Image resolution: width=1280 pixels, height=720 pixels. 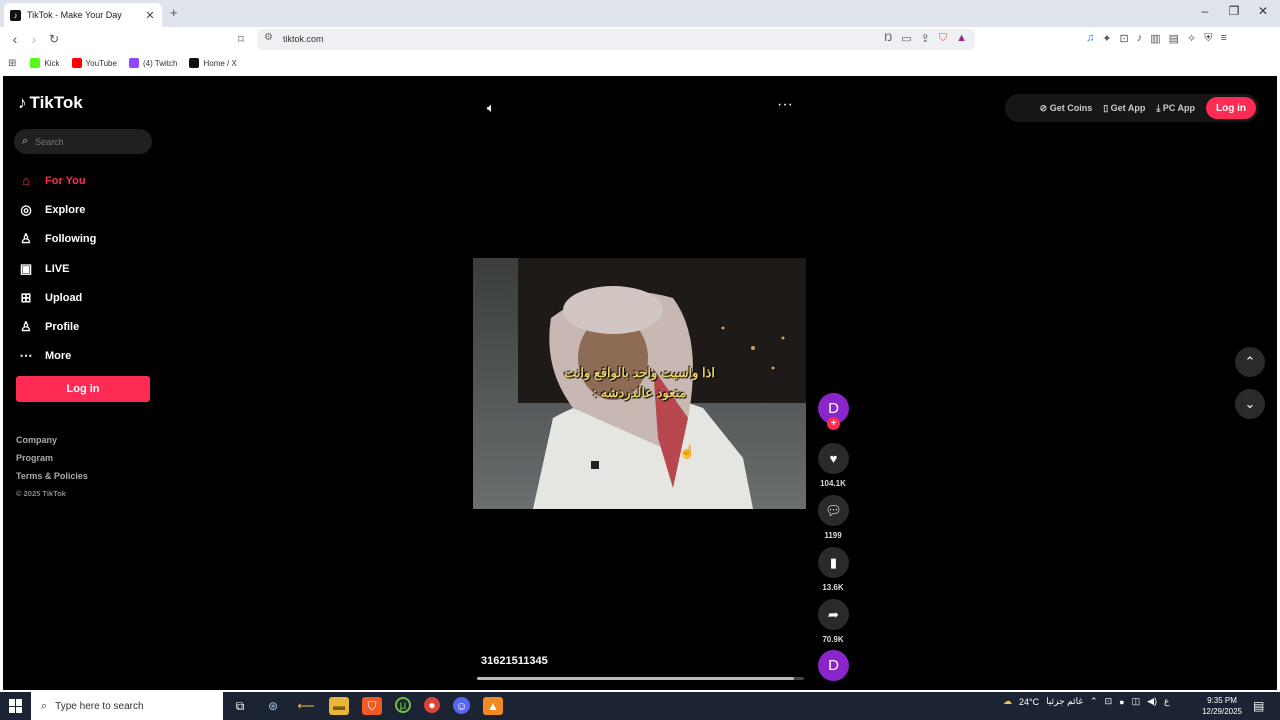 I want to click on brave-rewards-icon: ▲, so click(x=961, y=38).